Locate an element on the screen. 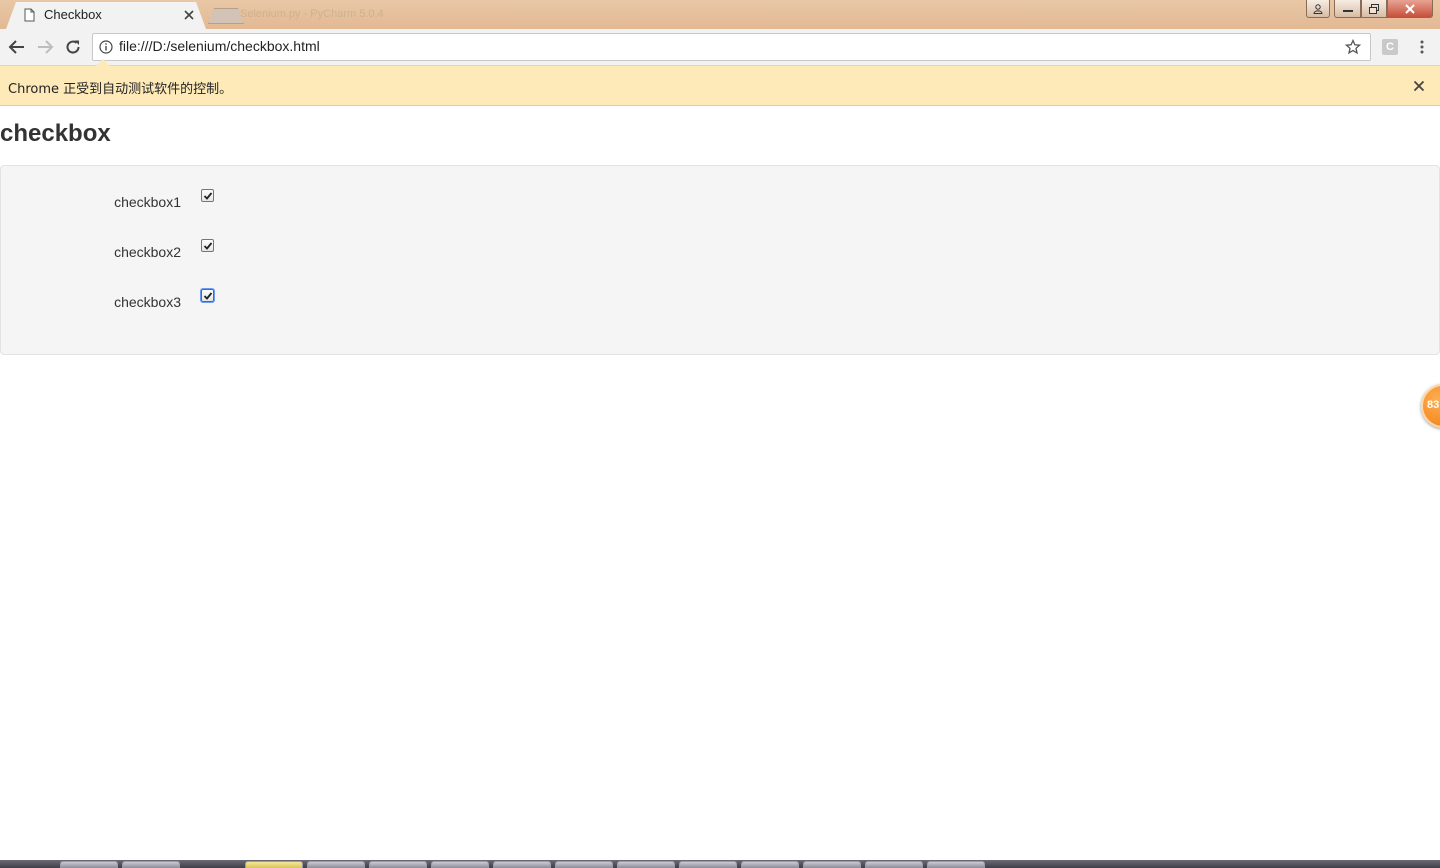 The height and width of the screenshot is (868, 1440). minimize-icon is located at coordinates (1347, 10).